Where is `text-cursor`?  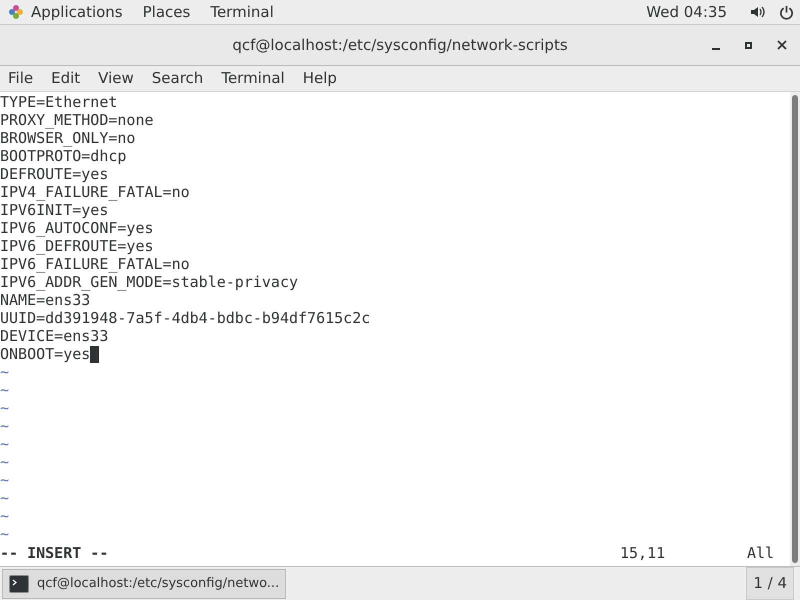
text-cursor is located at coordinates (95, 354).